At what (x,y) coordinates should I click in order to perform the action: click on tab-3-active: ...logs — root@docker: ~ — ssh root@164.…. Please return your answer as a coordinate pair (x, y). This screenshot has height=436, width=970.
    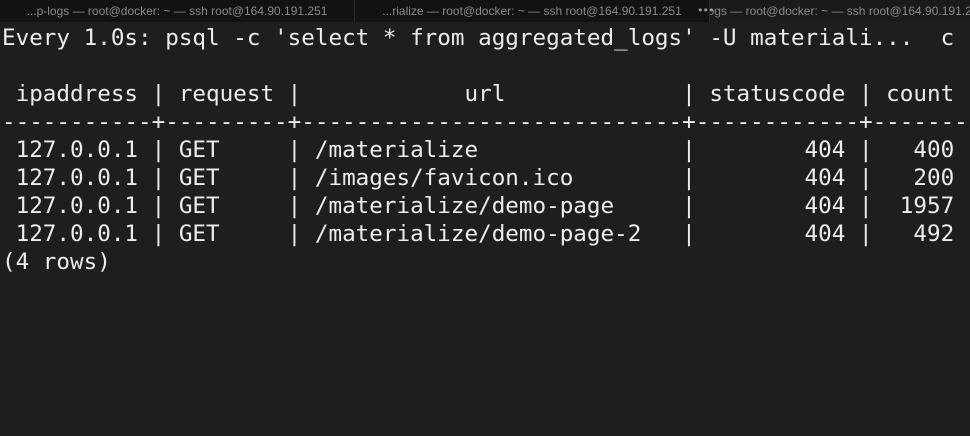
    Looking at the image, I should click on (840, 11).